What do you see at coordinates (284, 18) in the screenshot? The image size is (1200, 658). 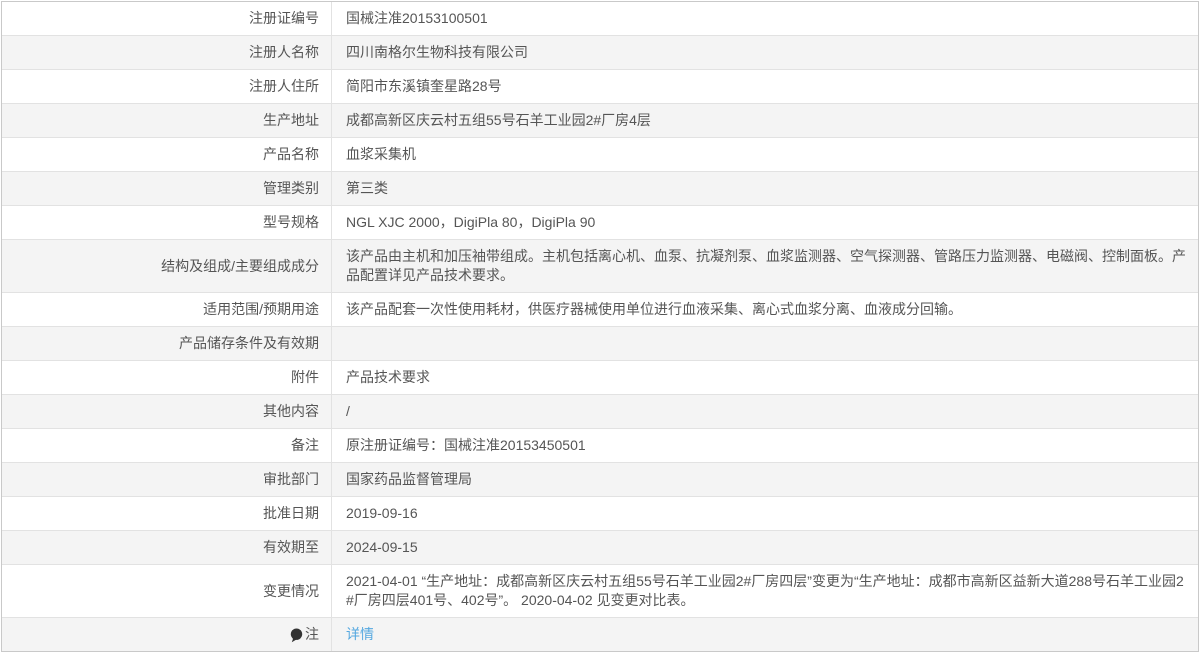 I see `row-label: 注册证编号` at bounding box center [284, 18].